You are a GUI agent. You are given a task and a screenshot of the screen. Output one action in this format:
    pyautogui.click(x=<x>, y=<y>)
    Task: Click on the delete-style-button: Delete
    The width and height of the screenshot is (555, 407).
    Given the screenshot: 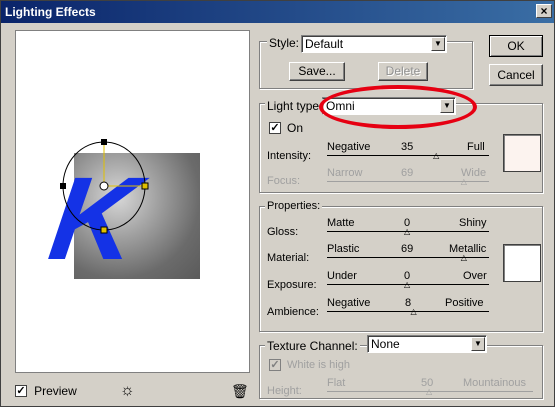 What is the action you would take?
    pyautogui.click(x=403, y=71)
    